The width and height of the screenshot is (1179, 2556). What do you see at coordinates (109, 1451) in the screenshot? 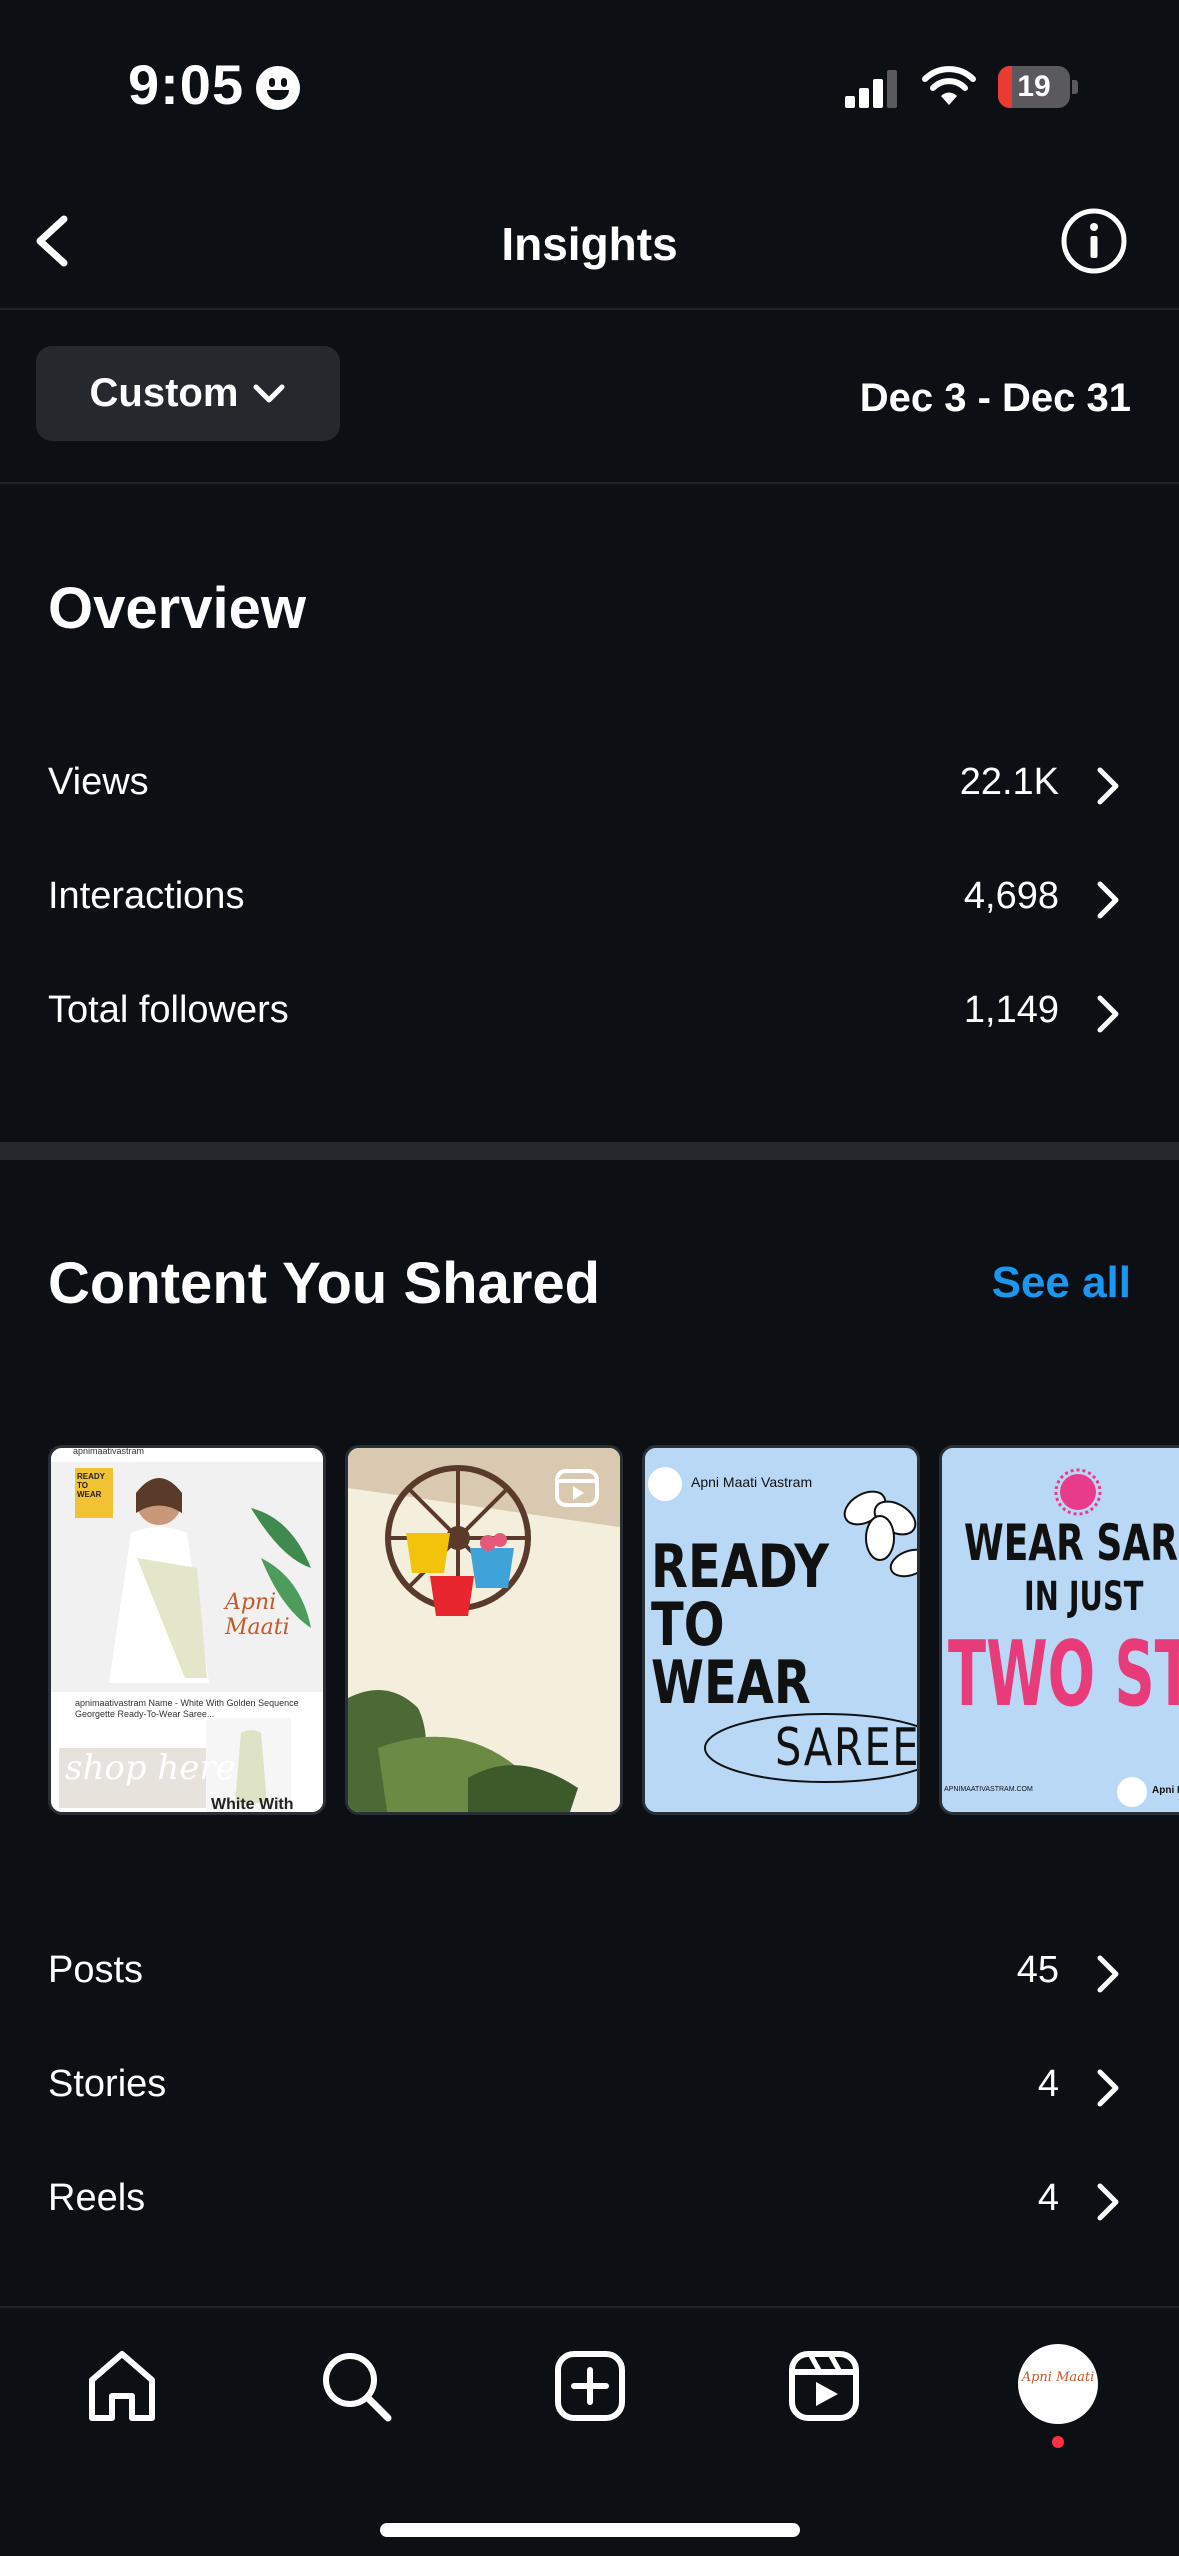
I see `thumbnail-handle: apnimaativastram` at bounding box center [109, 1451].